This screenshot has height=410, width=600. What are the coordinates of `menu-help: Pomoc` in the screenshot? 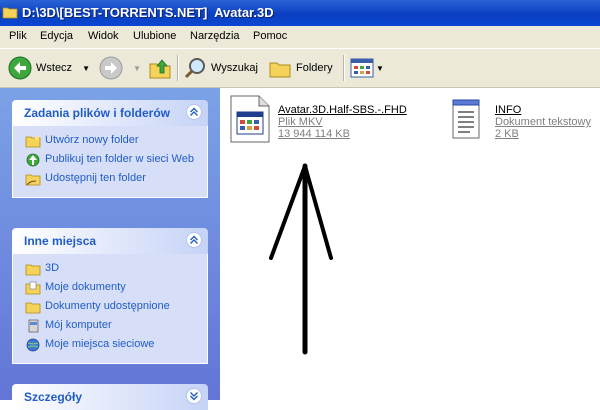 It's located at (270, 36).